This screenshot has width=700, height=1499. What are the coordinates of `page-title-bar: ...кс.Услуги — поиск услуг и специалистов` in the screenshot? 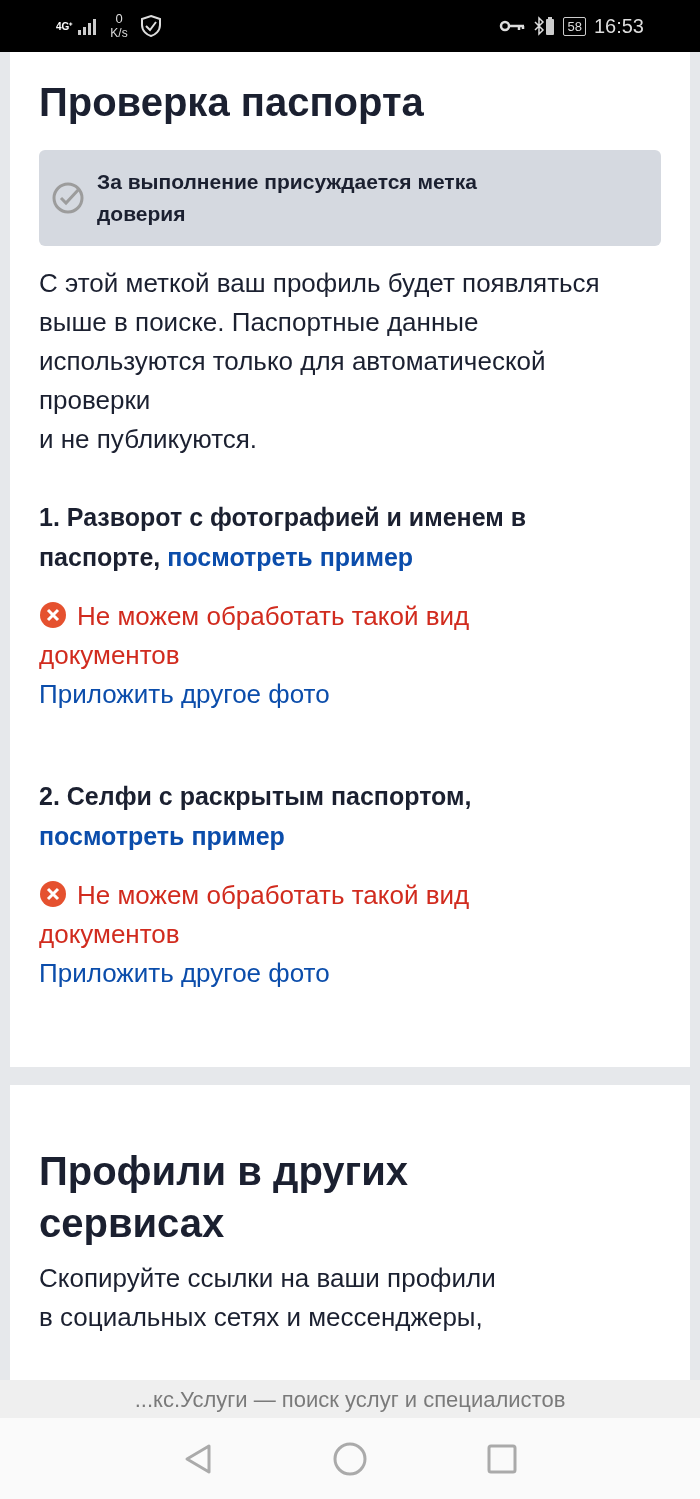 It's located at (350, 1399).